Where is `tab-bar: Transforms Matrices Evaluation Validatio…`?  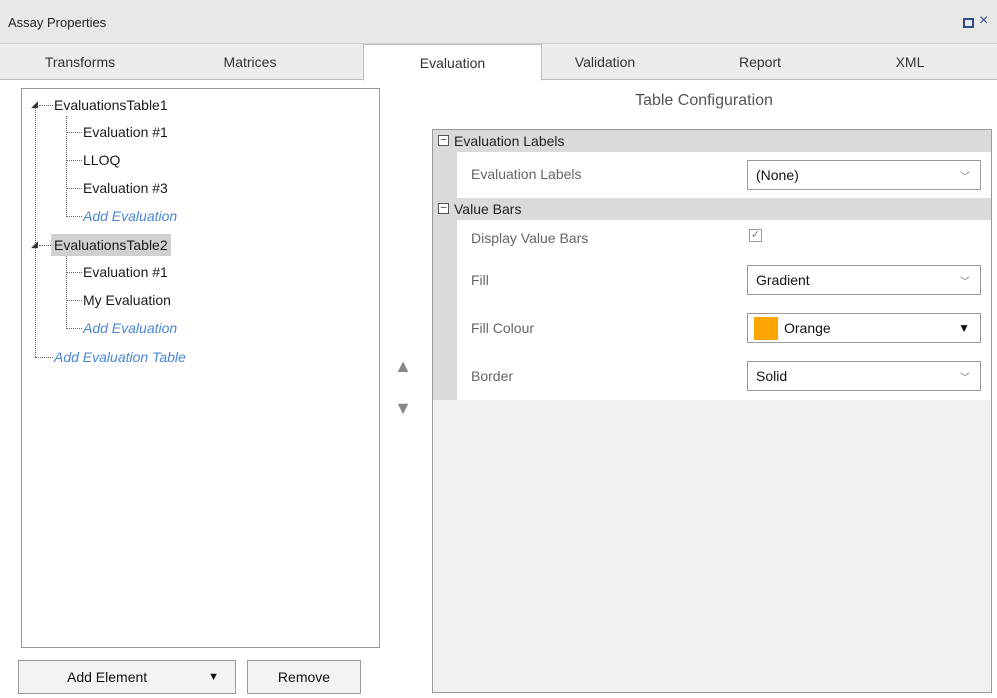 tab-bar: Transforms Matrices Evaluation Validatio… is located at coordinates (498, 62).